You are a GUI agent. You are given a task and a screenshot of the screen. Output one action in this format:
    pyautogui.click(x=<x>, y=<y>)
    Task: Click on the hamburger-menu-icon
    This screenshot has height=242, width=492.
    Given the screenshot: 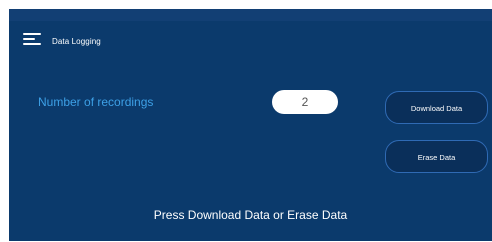 What is the action you would take?
    pyautogui.click(x=32, y=39)
    